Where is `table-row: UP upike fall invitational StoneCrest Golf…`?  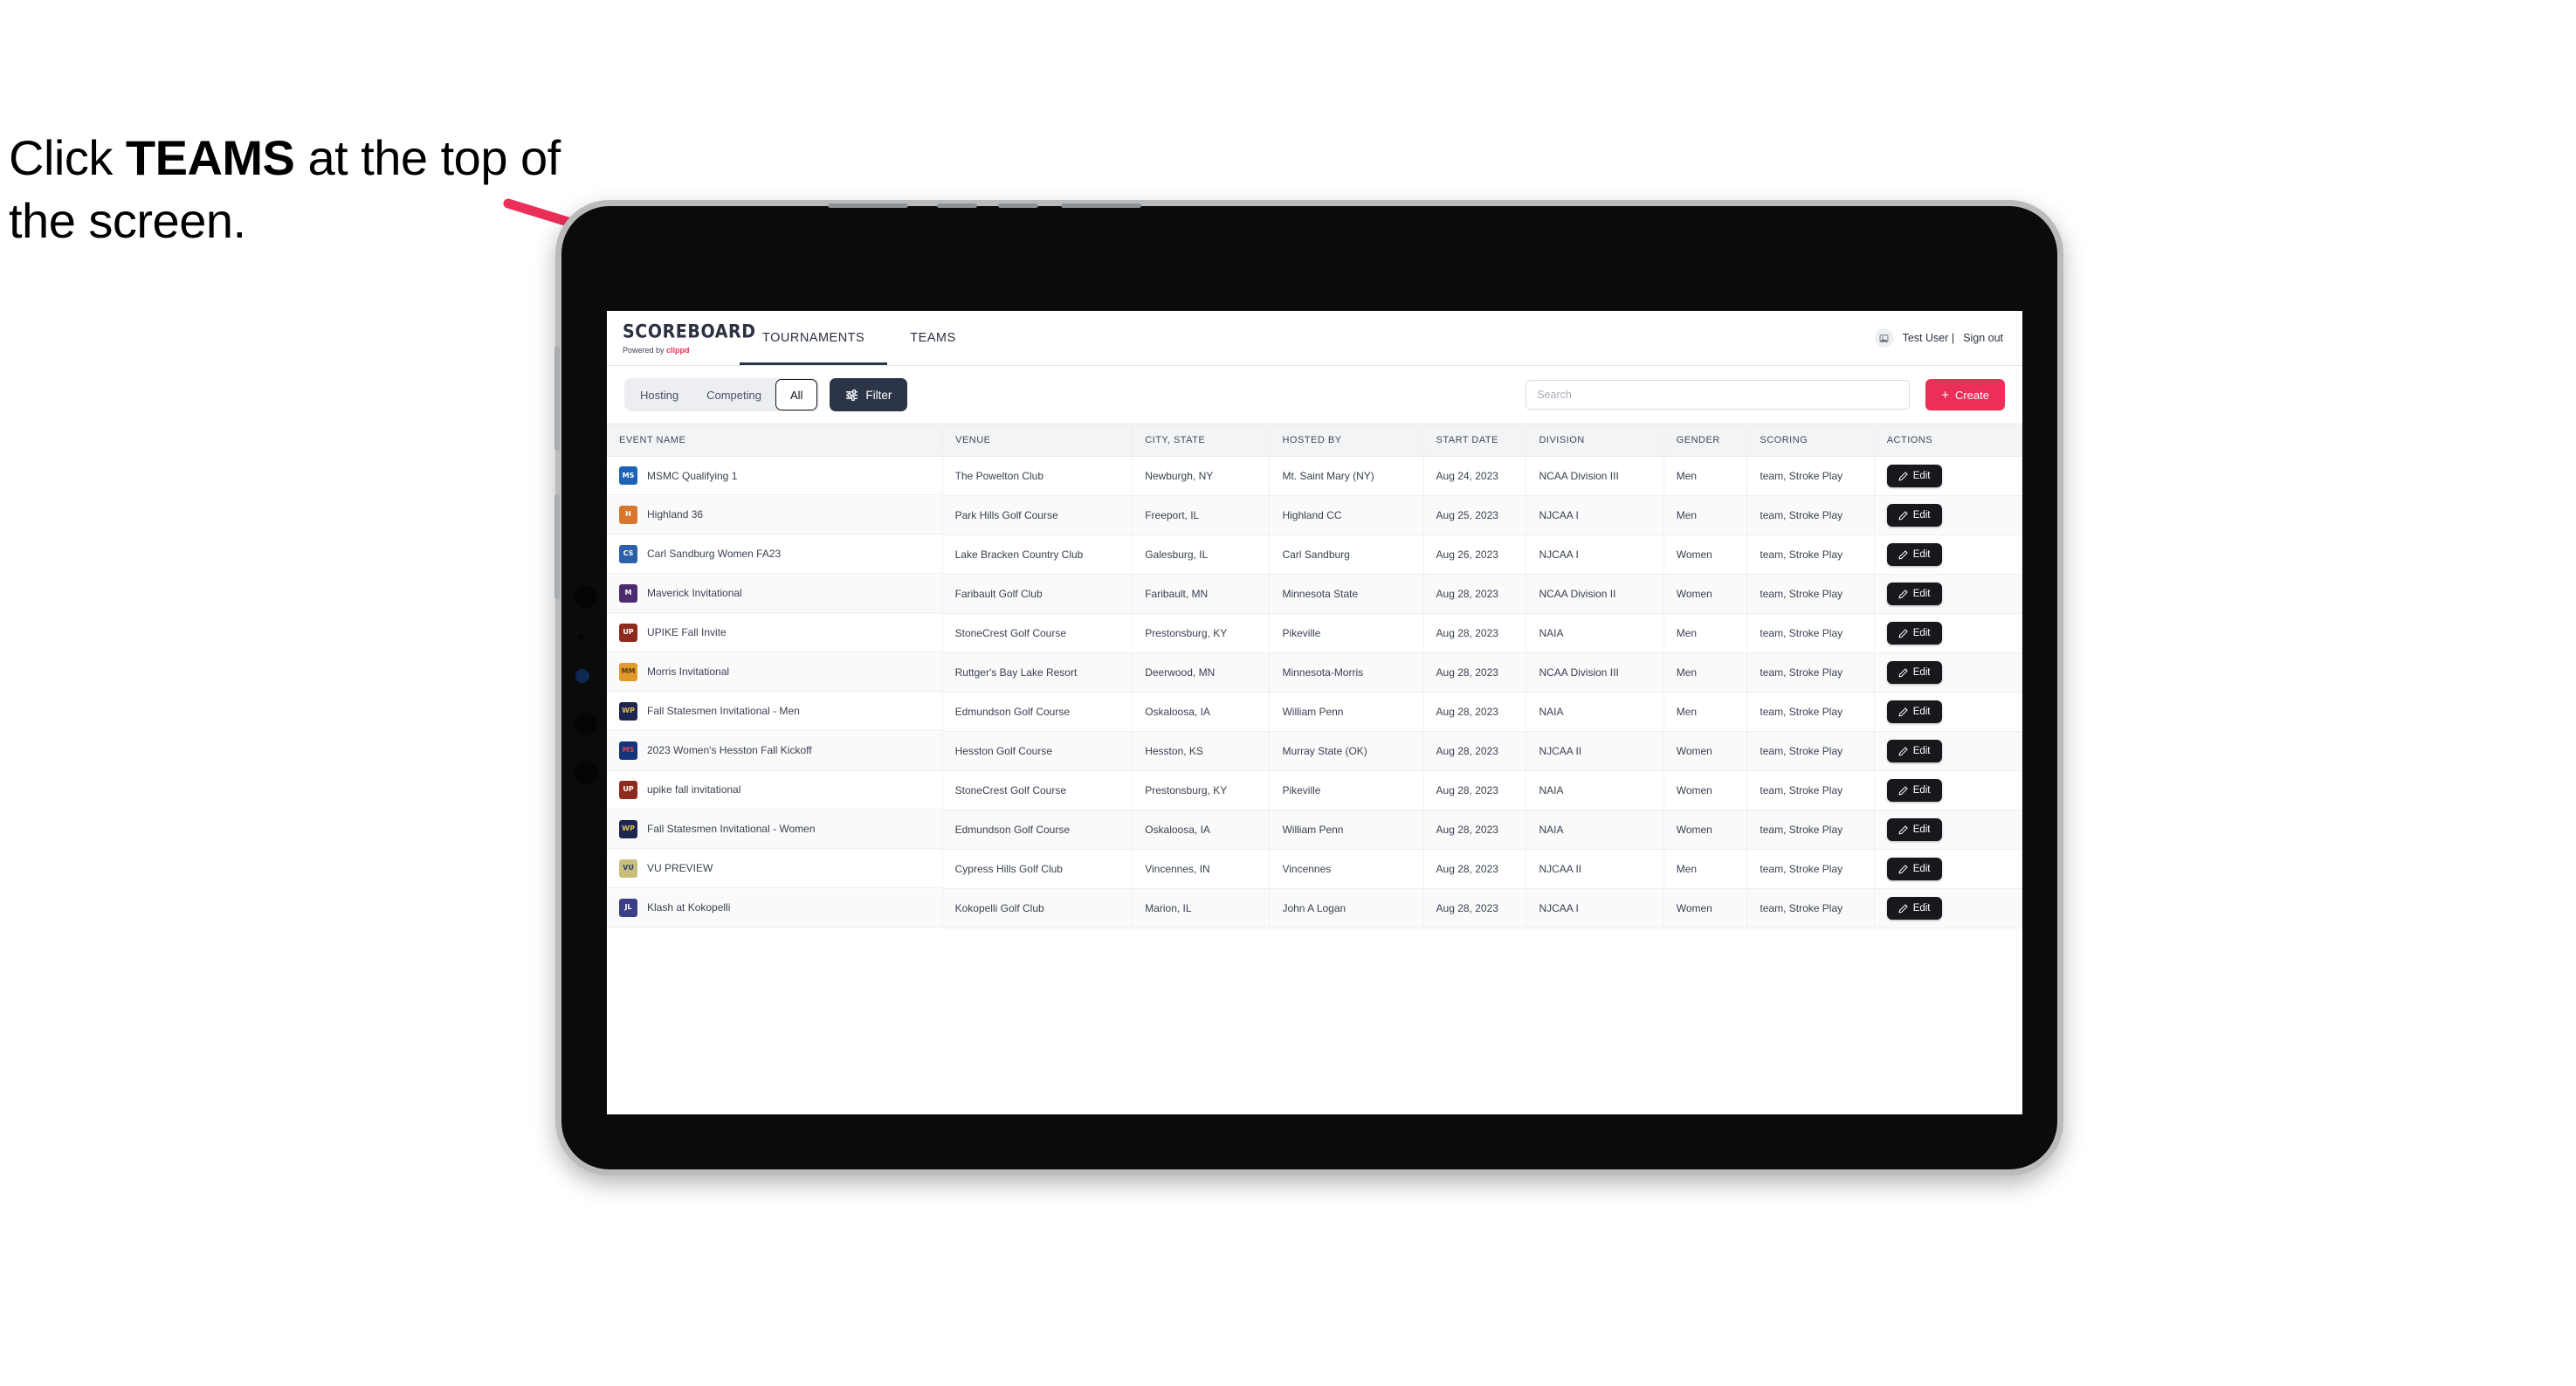
table-row: UP upike fall invitational StoneCrest Golf… is located at coordinates (1314, 790).